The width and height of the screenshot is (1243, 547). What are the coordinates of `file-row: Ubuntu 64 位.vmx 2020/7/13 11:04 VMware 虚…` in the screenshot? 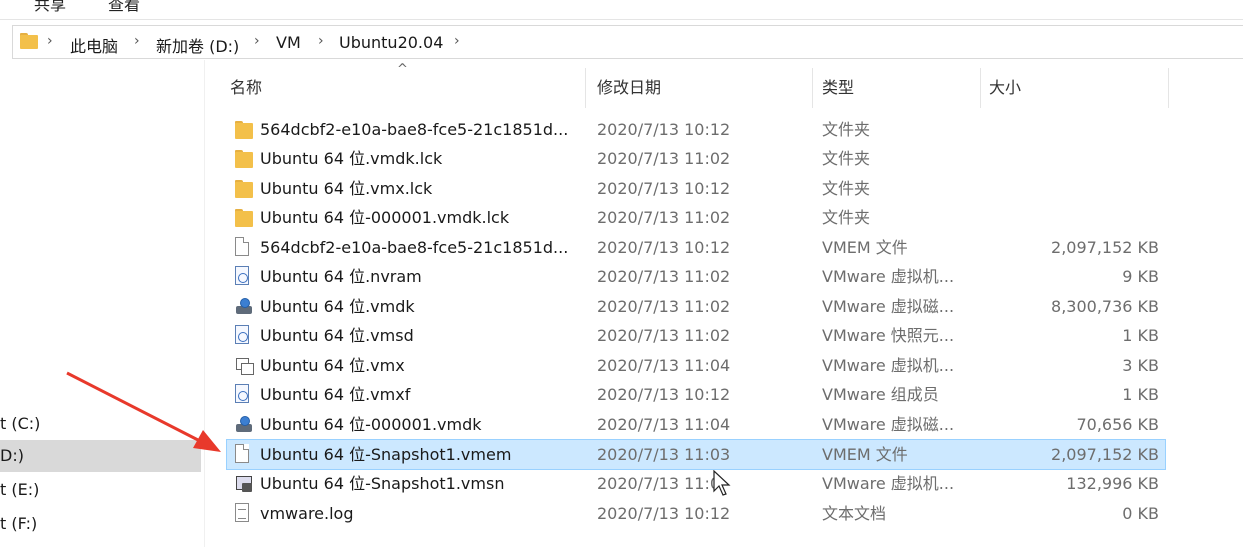 It's located at (696, 365).